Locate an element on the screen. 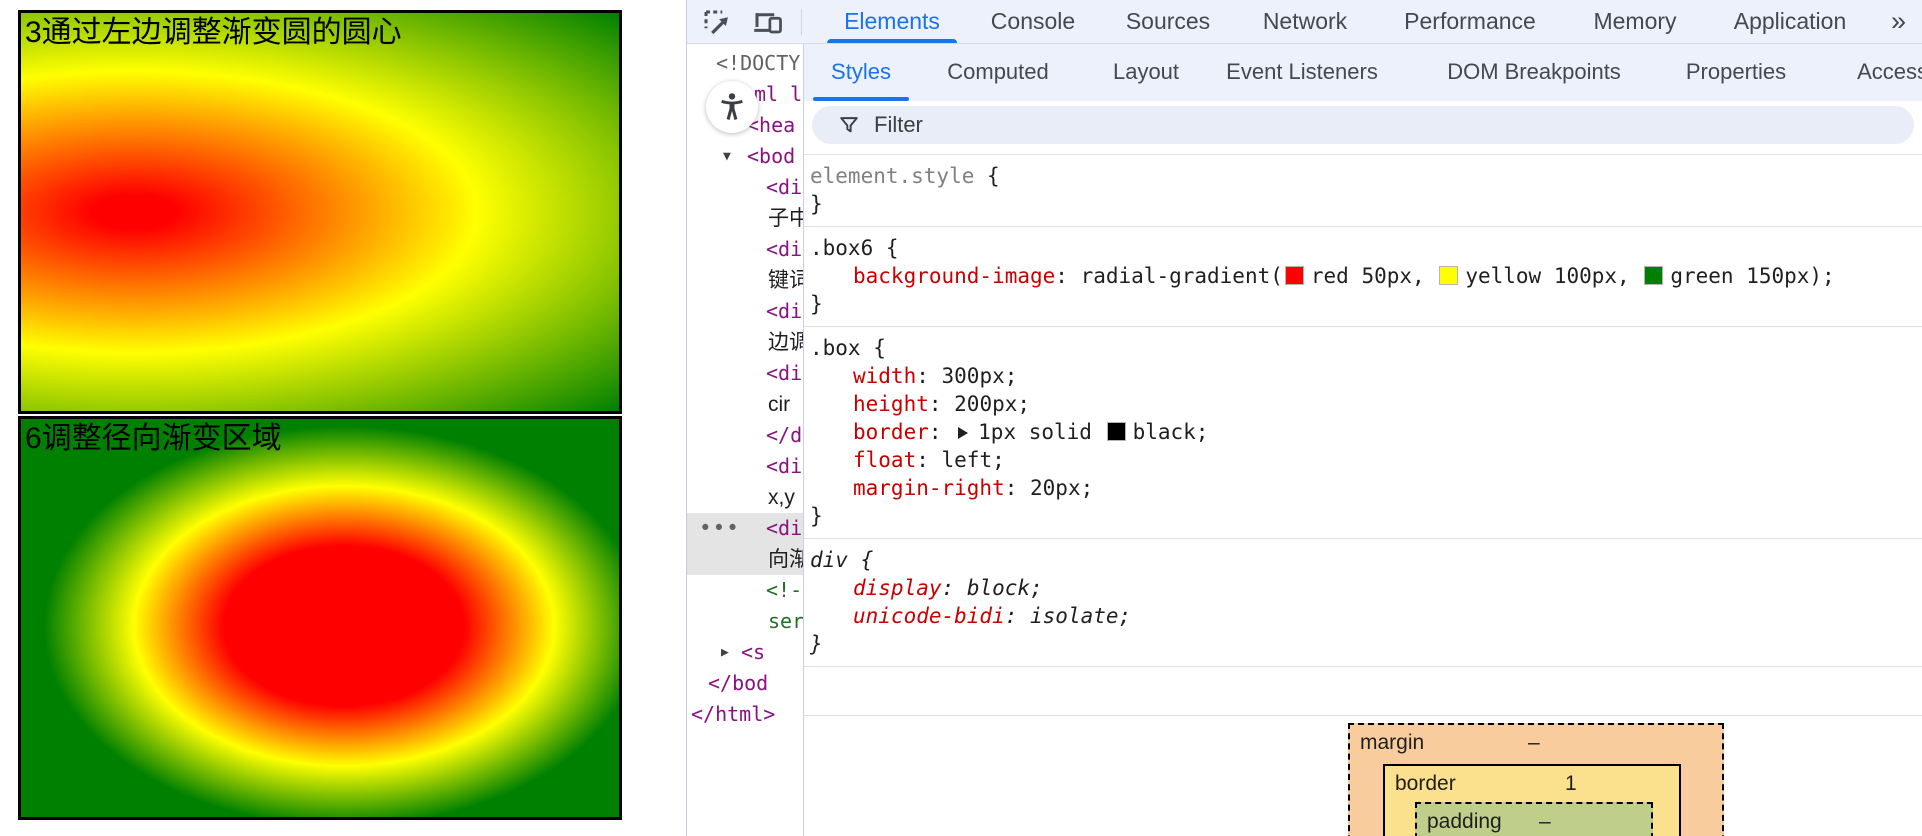 Image resolution: width=1922 pixels, height=836 pixels. css-declaration-margin-right: margin-right: 20px; is located at coordinates (1366, 488).